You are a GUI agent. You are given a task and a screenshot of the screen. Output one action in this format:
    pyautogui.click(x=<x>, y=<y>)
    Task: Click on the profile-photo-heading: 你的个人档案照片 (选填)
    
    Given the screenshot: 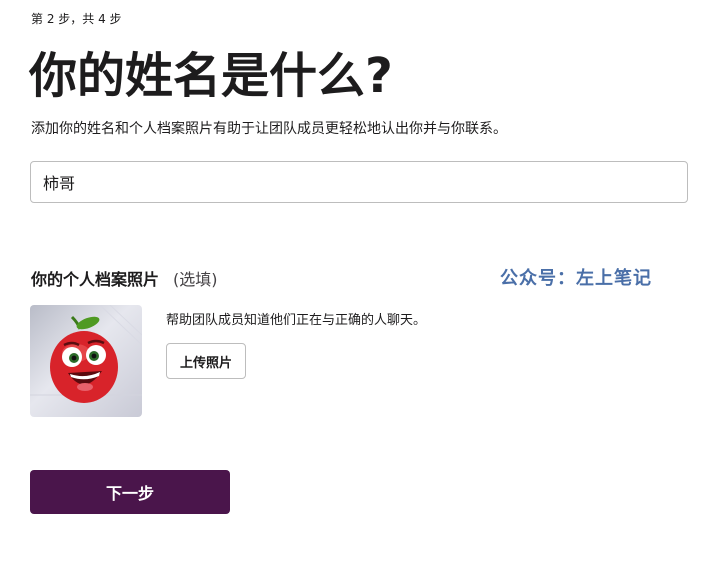 What is the action you would take?
    pyautogui.click(x=124, y=278)
    